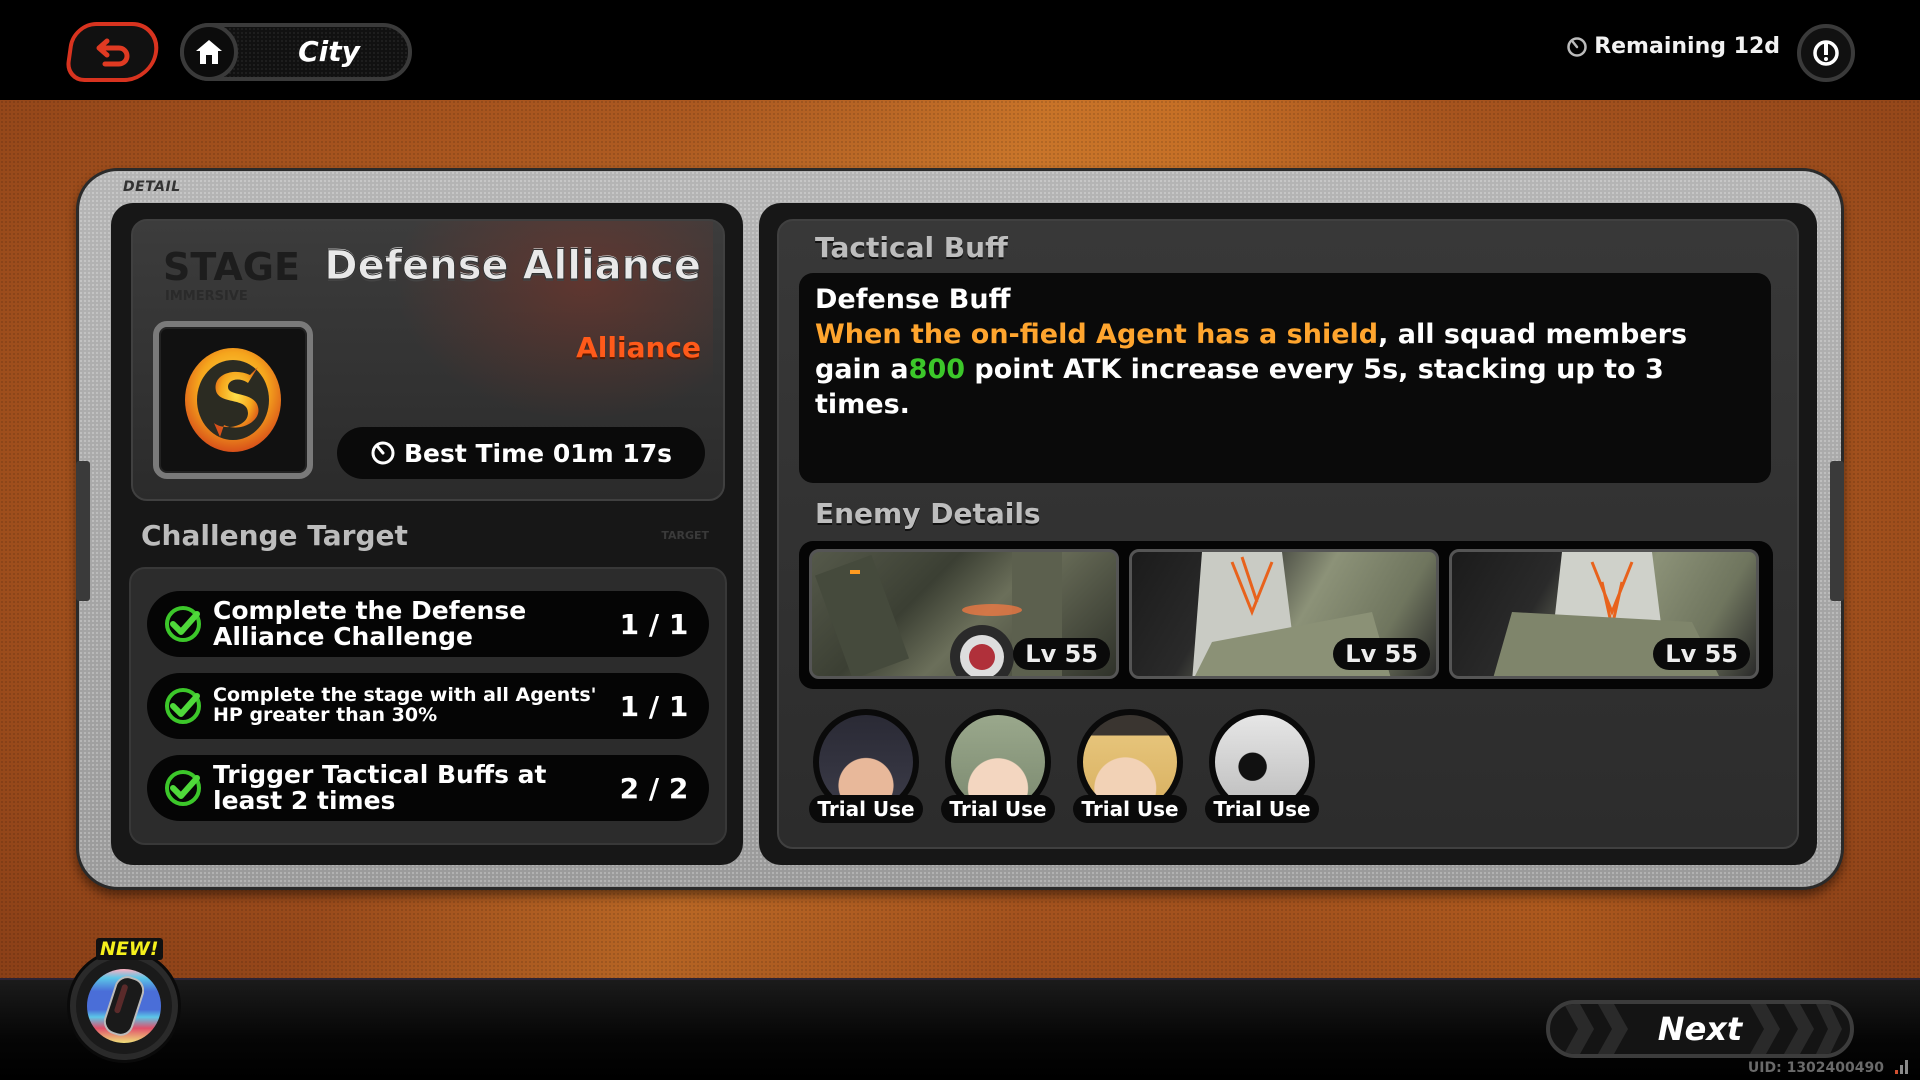 This screenshot has height=1080, width=1920. I want to click on best-time-badge: Best Time 01m 17s, so click(521, 453).